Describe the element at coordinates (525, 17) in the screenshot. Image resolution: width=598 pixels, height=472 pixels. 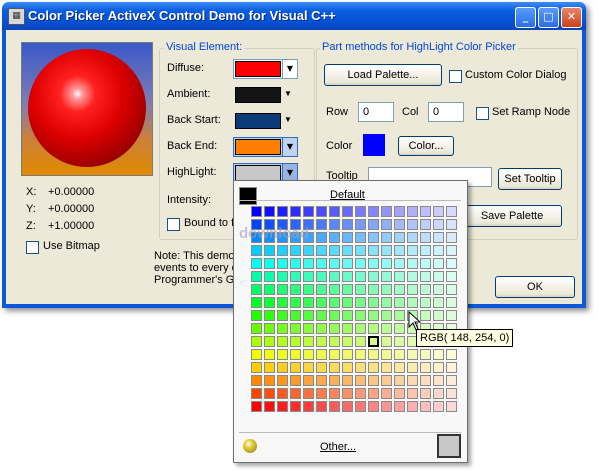
I see `minimize-button: _` at that location.